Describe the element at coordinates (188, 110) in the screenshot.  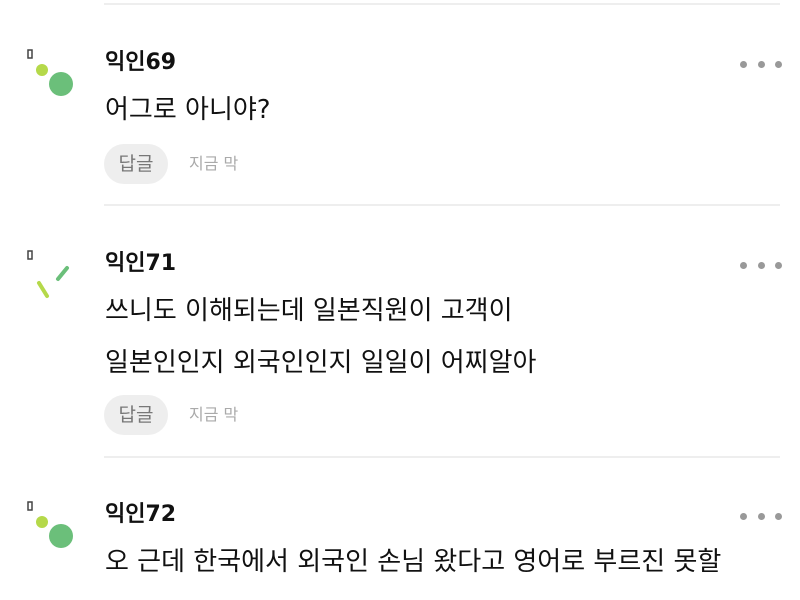
I see `comment-text-line: 어그로 아니야?` at that location.